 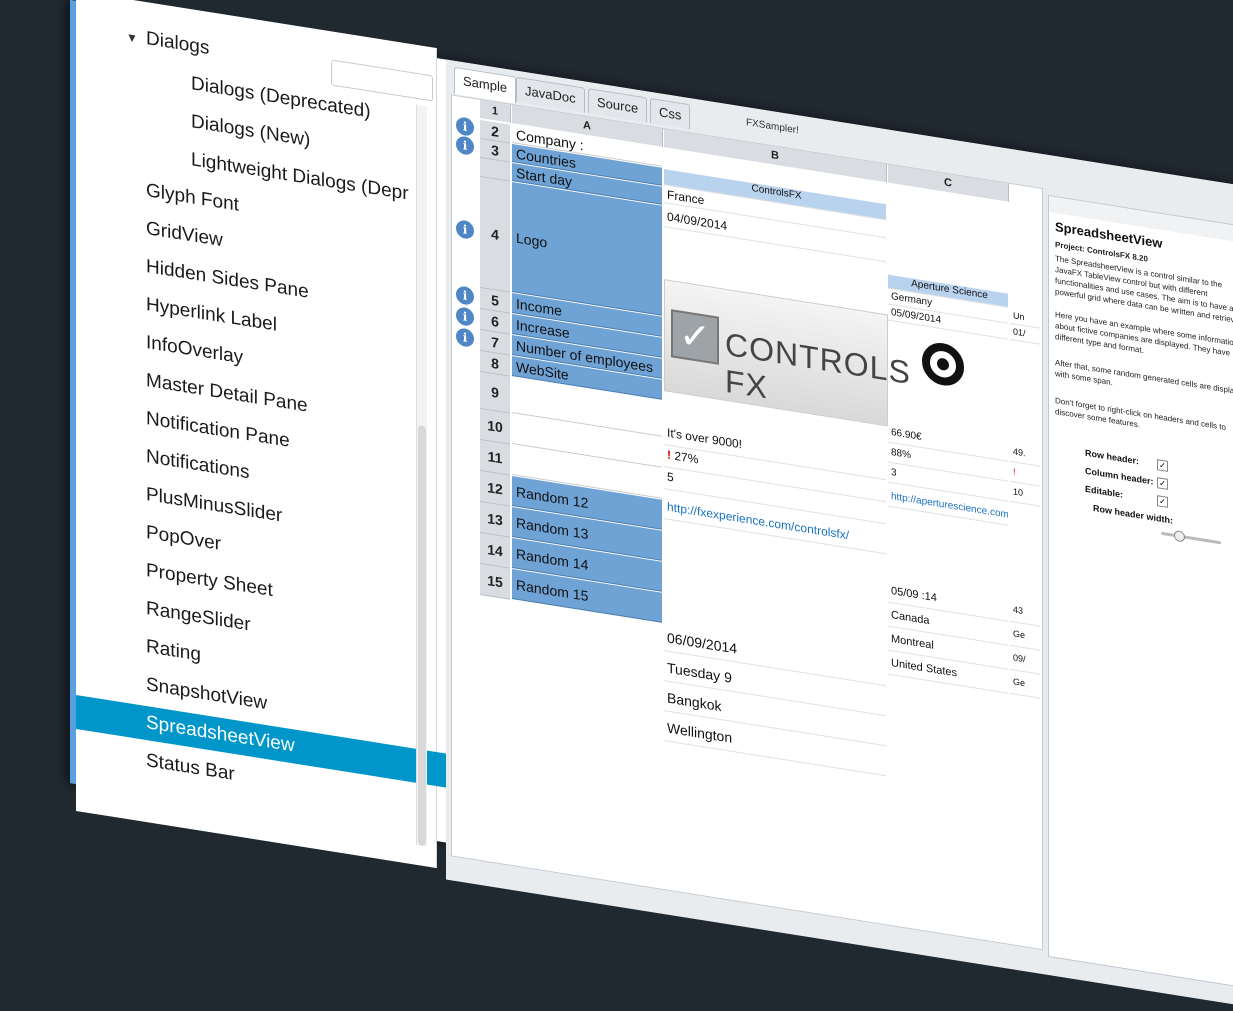 What do you see at coordinates (1025, 335) in the screenshot?
I see `cell-d-start: 01/` at bounding box center [1025, 335].